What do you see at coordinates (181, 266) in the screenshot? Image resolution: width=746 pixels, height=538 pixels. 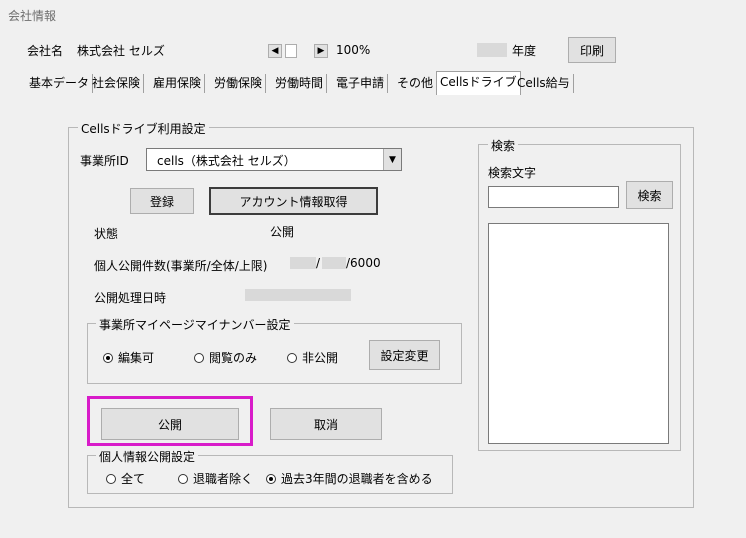 I see `public-count-label: 個人公開件数(事業所/全体/上限)` at bounding box center [181, 266].